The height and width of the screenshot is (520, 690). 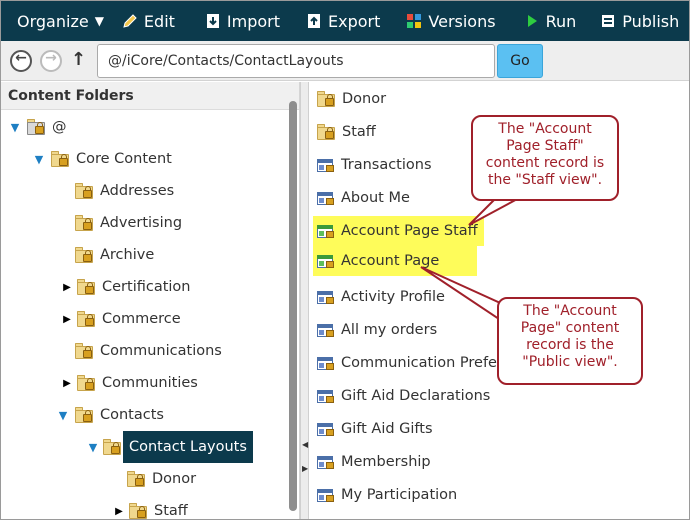 I want to click on callout-line: content record is, so click(x=545, y=163).